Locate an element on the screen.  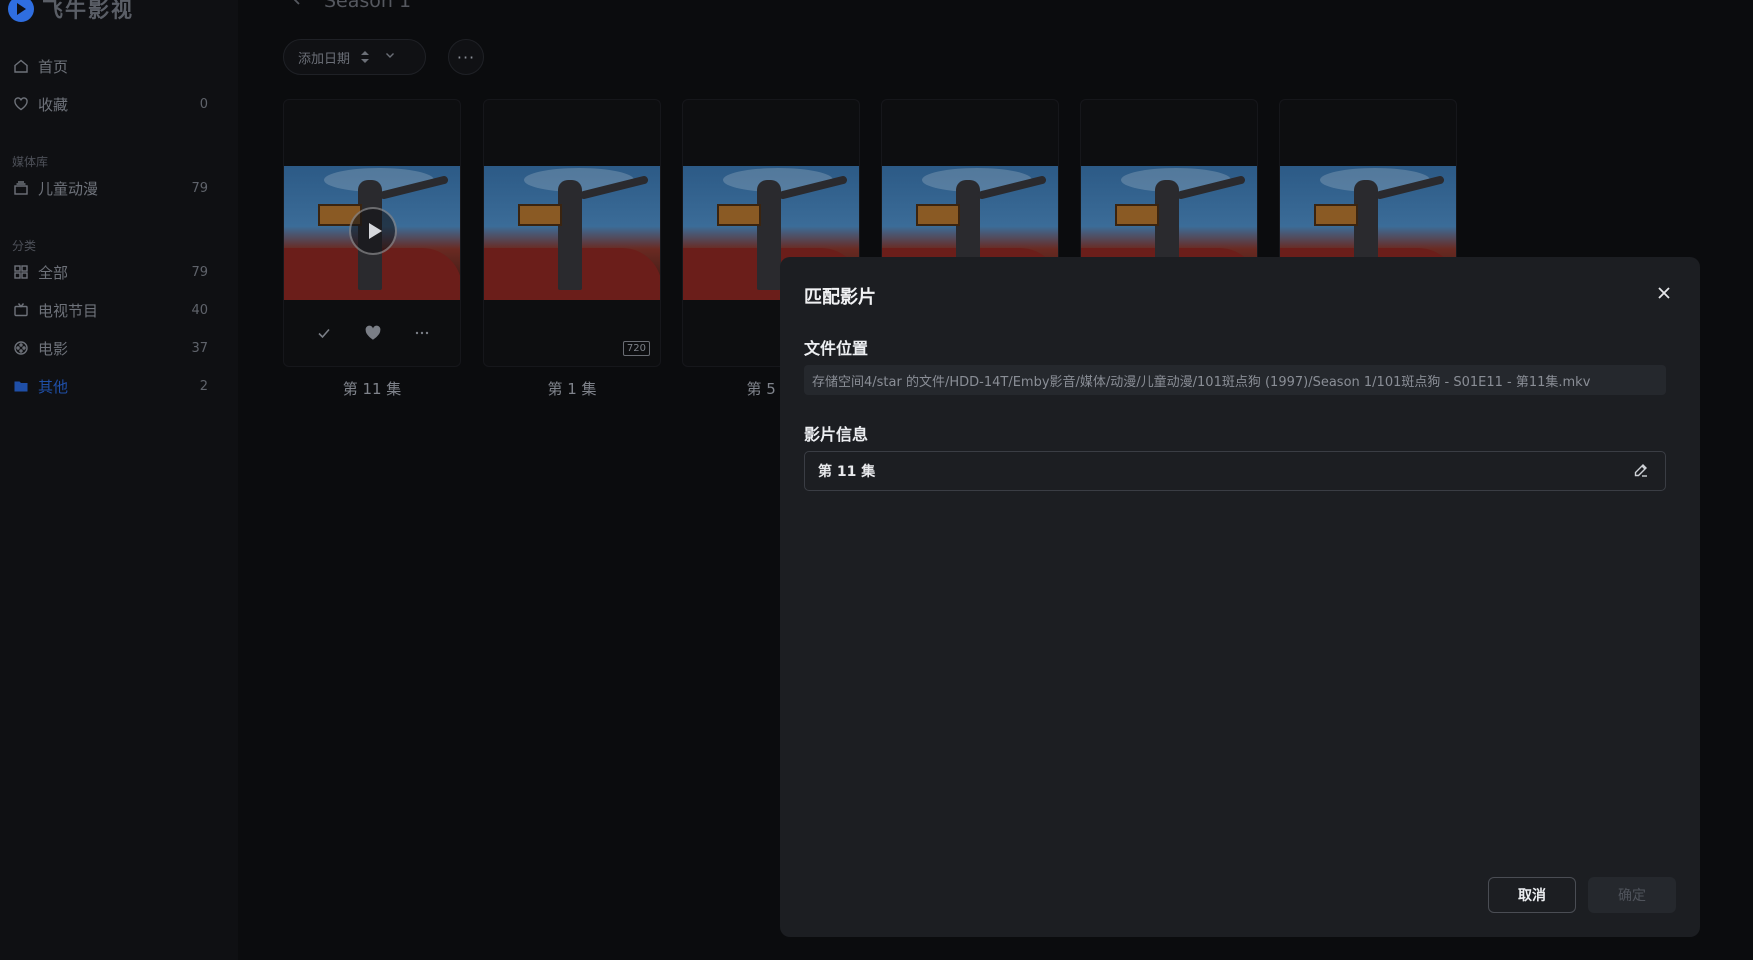
more-options-button: ··· is located at coordinates (466, 57).